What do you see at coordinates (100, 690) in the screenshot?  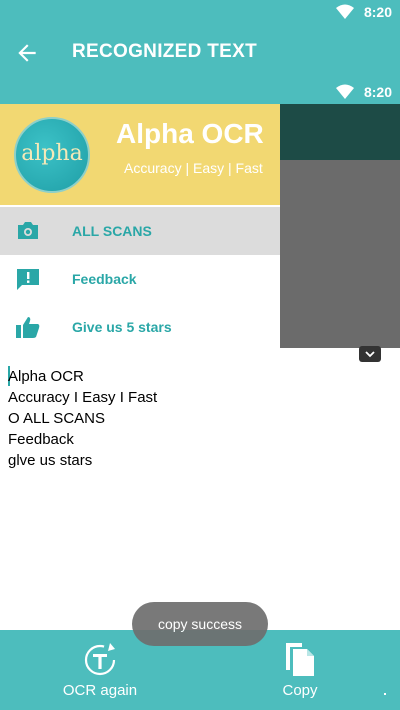 I see `ocr-again-label: OCR again` at bounding box center [100, 690].